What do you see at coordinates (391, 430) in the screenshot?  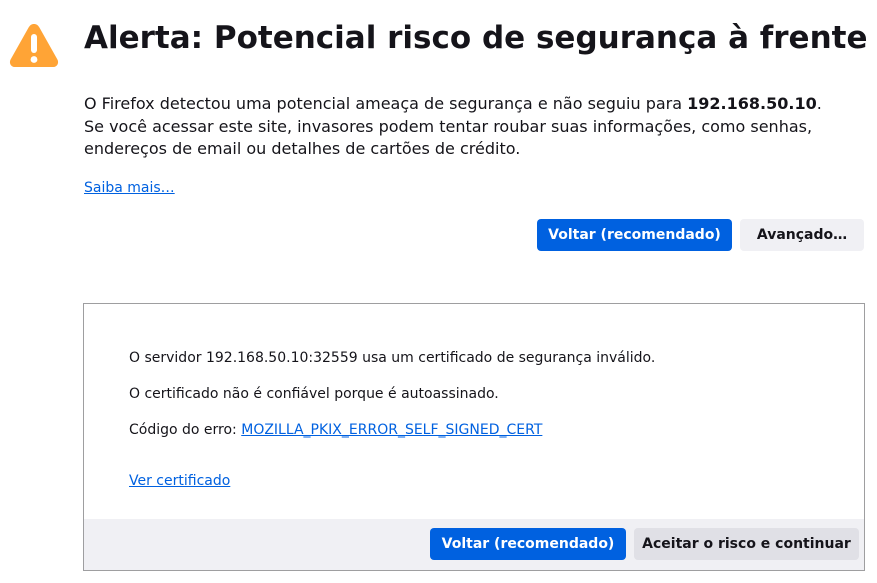 I see `error-code-link: MOZILLA_PKIX_ERROR_SELF_SIGNED_CERT` at bounding box center [391, 430].